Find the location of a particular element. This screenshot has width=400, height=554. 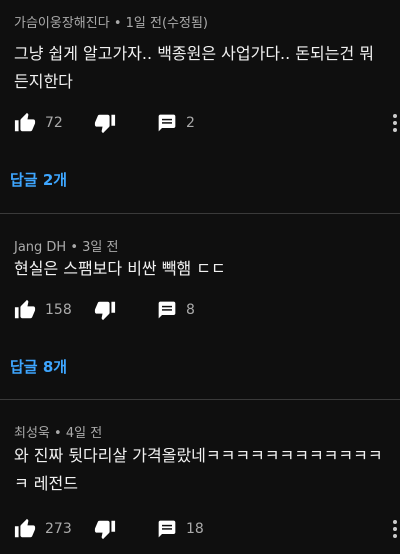

view-replies-link: 답글 2개 is located at coordinates (38, 179).